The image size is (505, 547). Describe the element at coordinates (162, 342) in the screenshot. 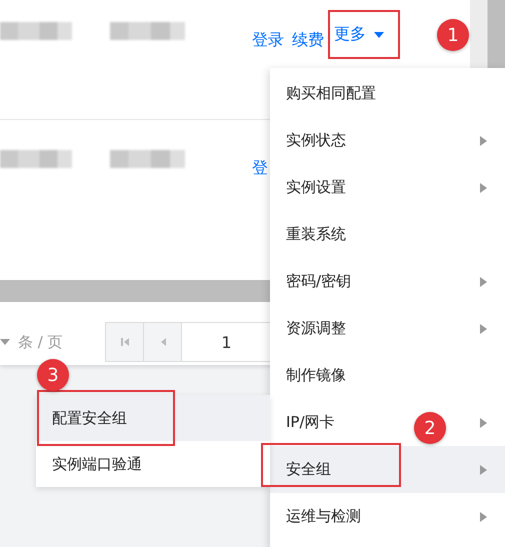

I see `previous-page-button` at that location.